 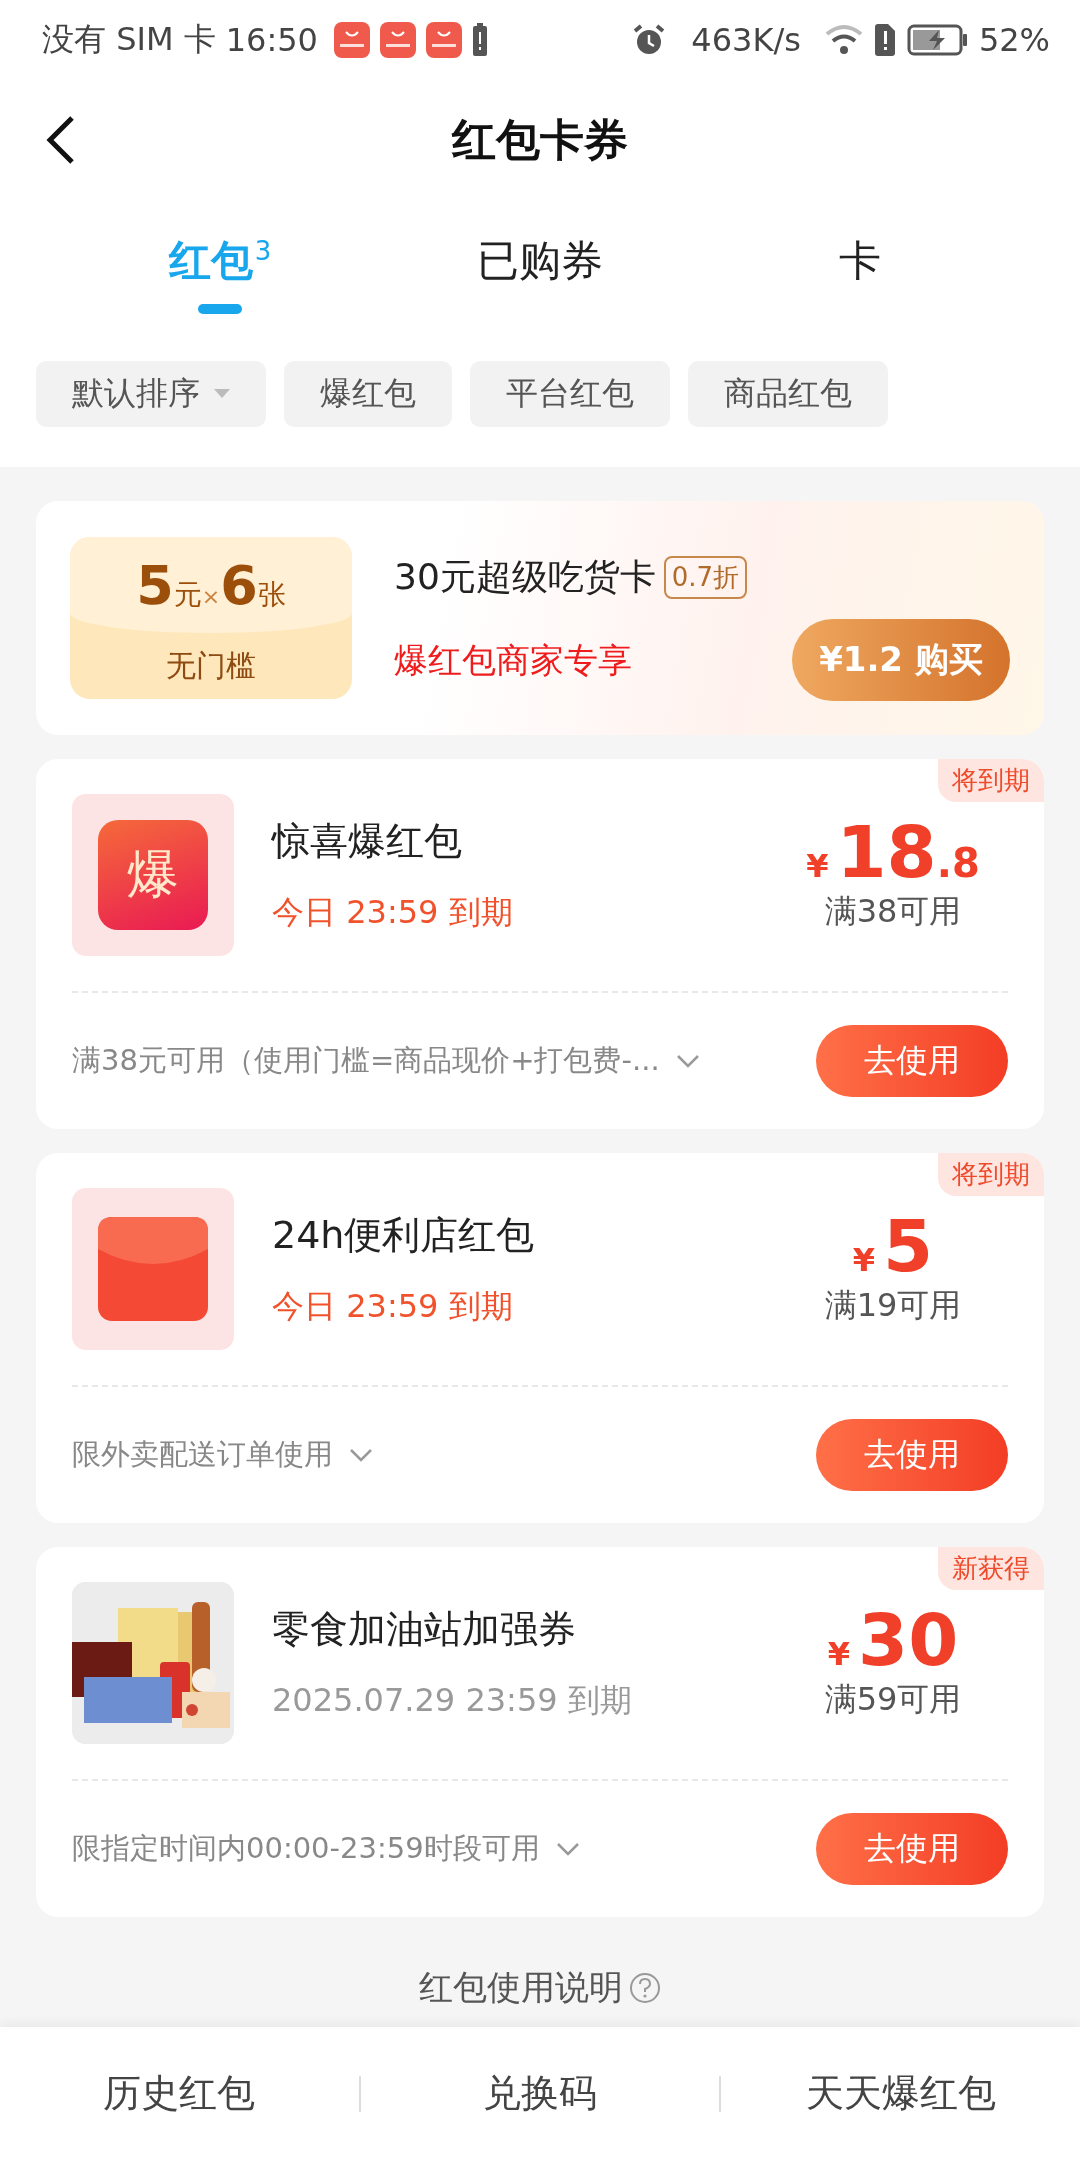 What do you see at coordinates (202, 1454) in the screenshot?
I see `usage-note: 限外卖配送订单使用` at bounding box center [202, 1454].